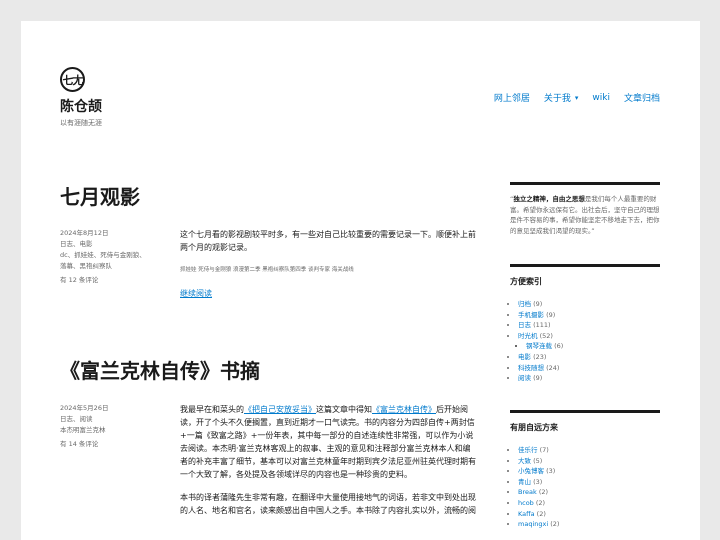 Image resolution: width=720 pixels, height=540 pixels. What do you see at coordinates (280, 409) in the screenshot?
I see `inline-link: 《把自己安放妥当》` at bounding box center [280, 409].